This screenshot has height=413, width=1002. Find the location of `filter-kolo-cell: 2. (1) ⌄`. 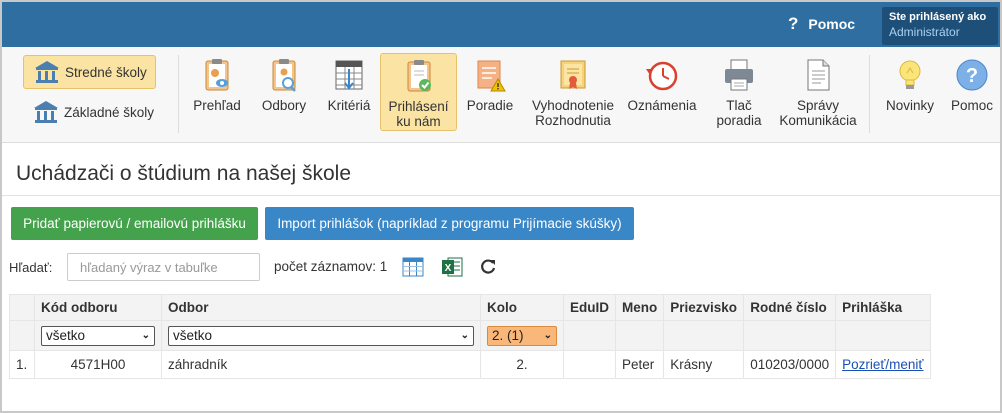

filter-kolo-cell: 2. (1) ⌄ is located at coordinates (522, 335).